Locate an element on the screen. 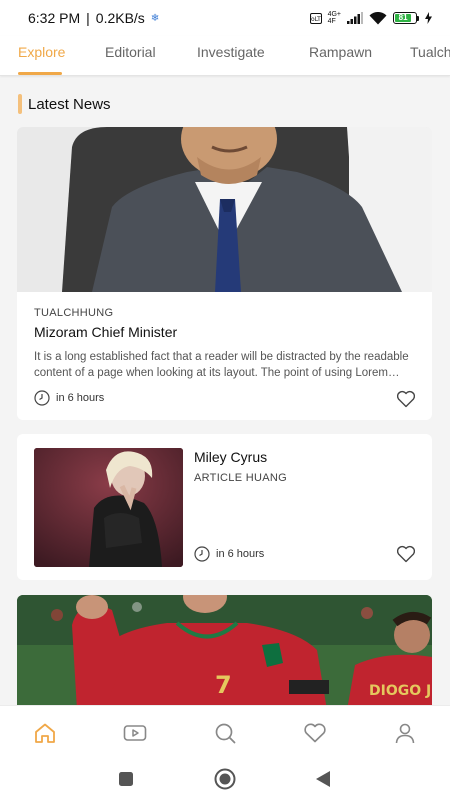 Image resolution: width=450 pixels, height=800 pixels. heart-icon is located at coordinates (315, 733).